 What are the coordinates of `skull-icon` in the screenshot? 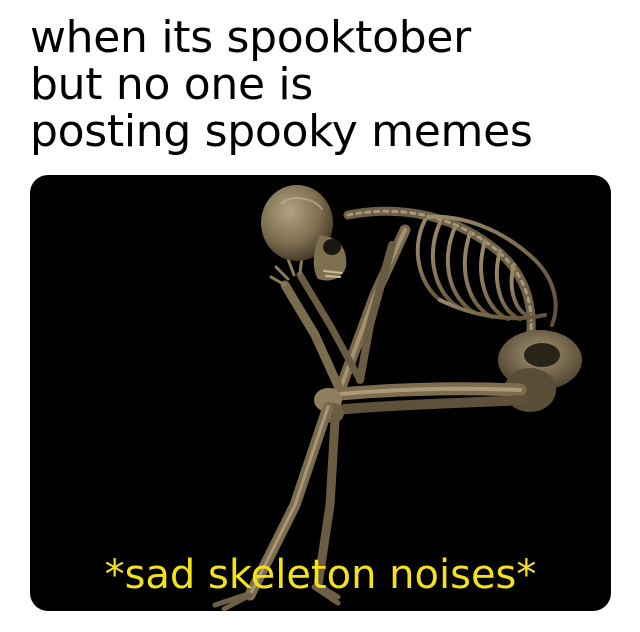 It's located at (304, 233).